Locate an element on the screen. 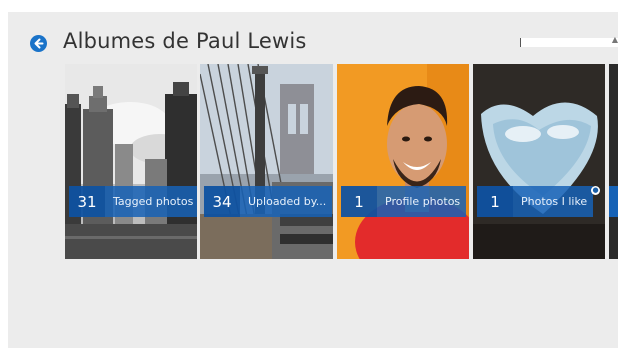  photo-brooklyn-bridge is located at coordinates (266, 161).